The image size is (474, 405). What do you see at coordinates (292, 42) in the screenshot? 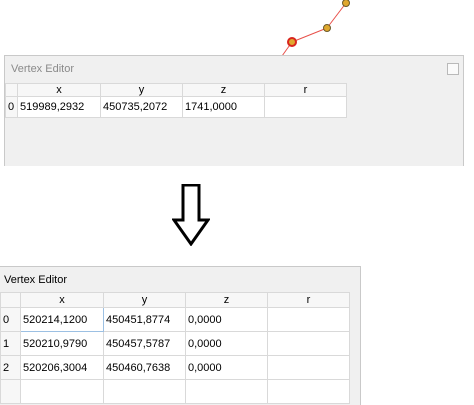
I see `selected-vertex` at bounding box center [292, 42].